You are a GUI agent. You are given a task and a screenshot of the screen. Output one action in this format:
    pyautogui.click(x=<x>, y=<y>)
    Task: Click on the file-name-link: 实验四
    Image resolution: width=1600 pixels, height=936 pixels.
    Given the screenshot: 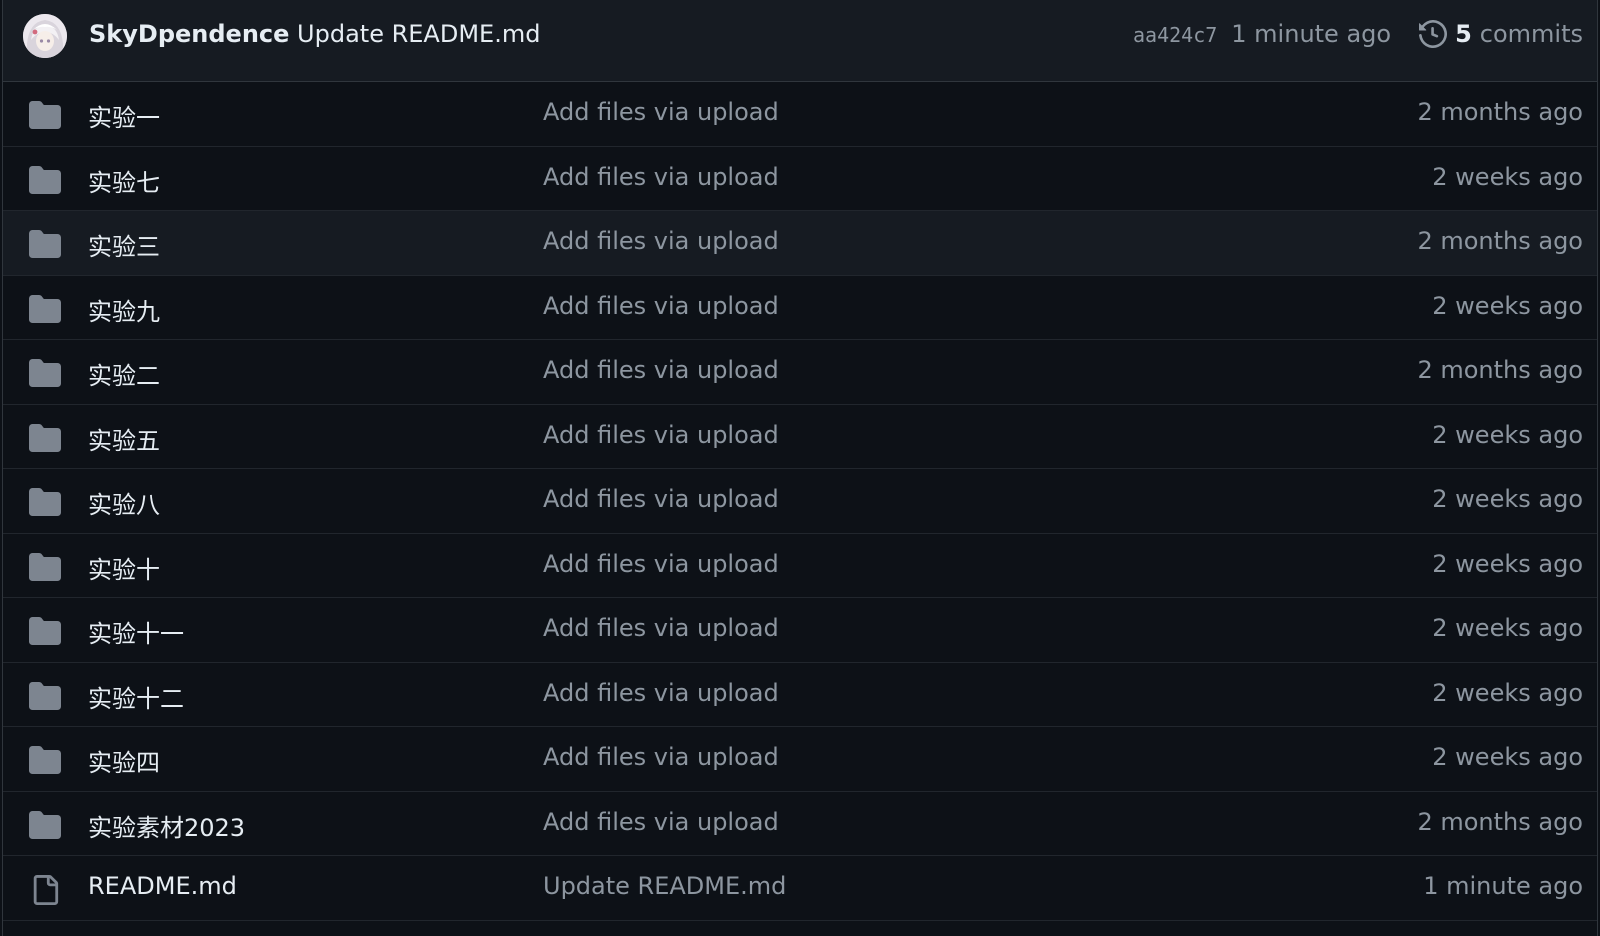 What is the action you would take?
    pyautogui.click(x=124, y=760)
    